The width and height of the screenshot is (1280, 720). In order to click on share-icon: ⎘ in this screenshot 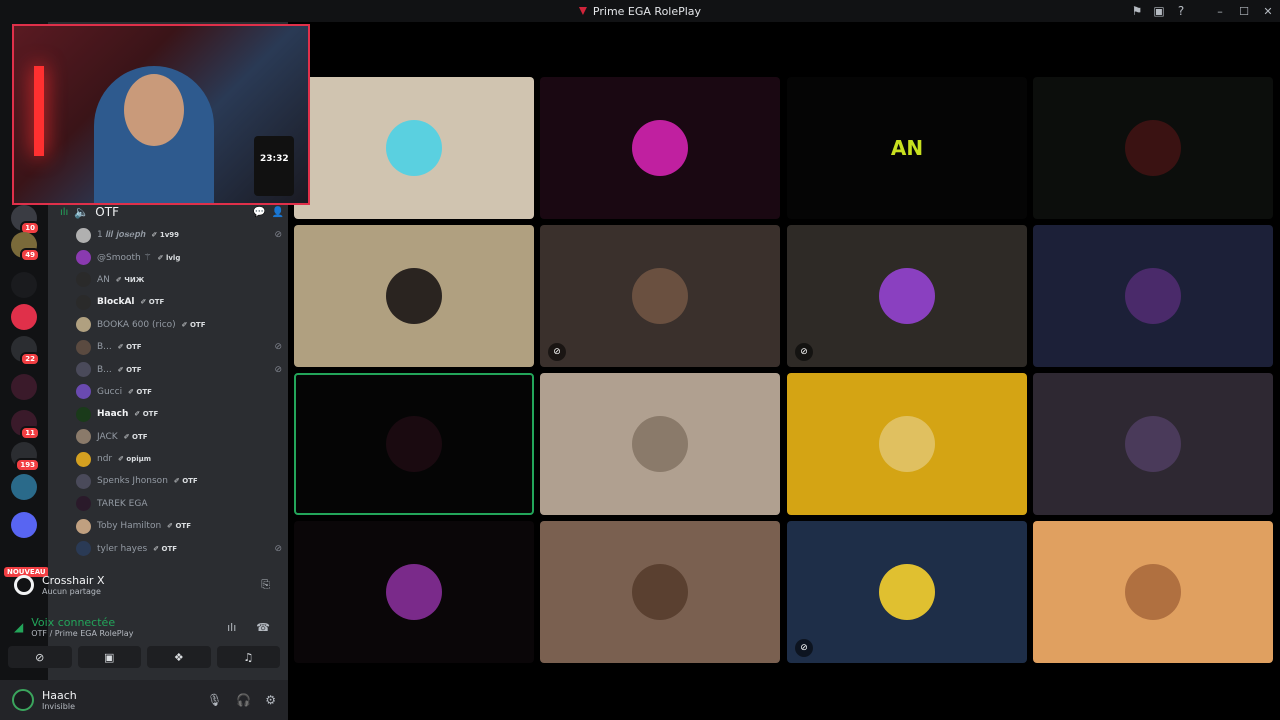, I will do `click(265, 585)`.